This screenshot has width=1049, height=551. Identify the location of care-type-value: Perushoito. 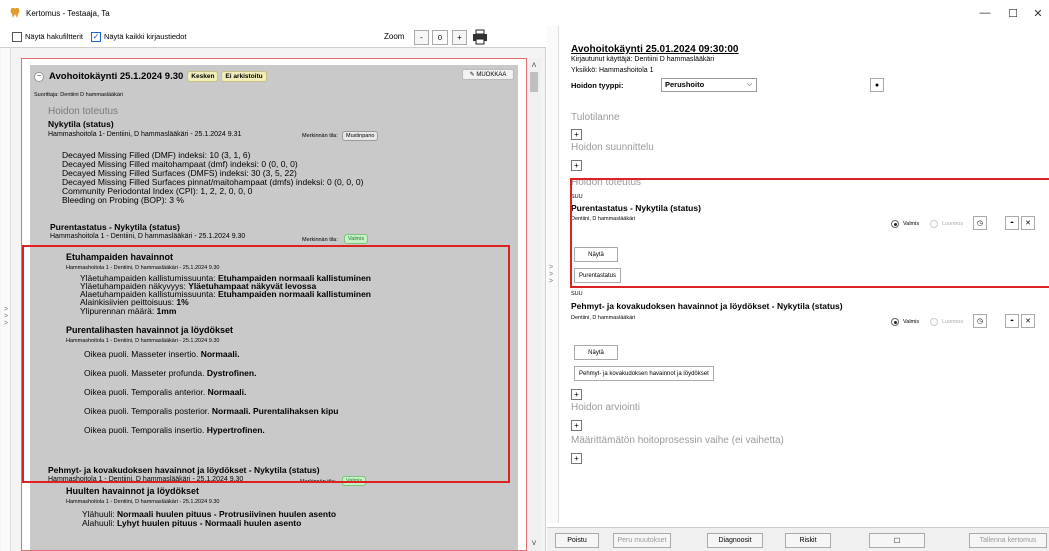
(685, 84).